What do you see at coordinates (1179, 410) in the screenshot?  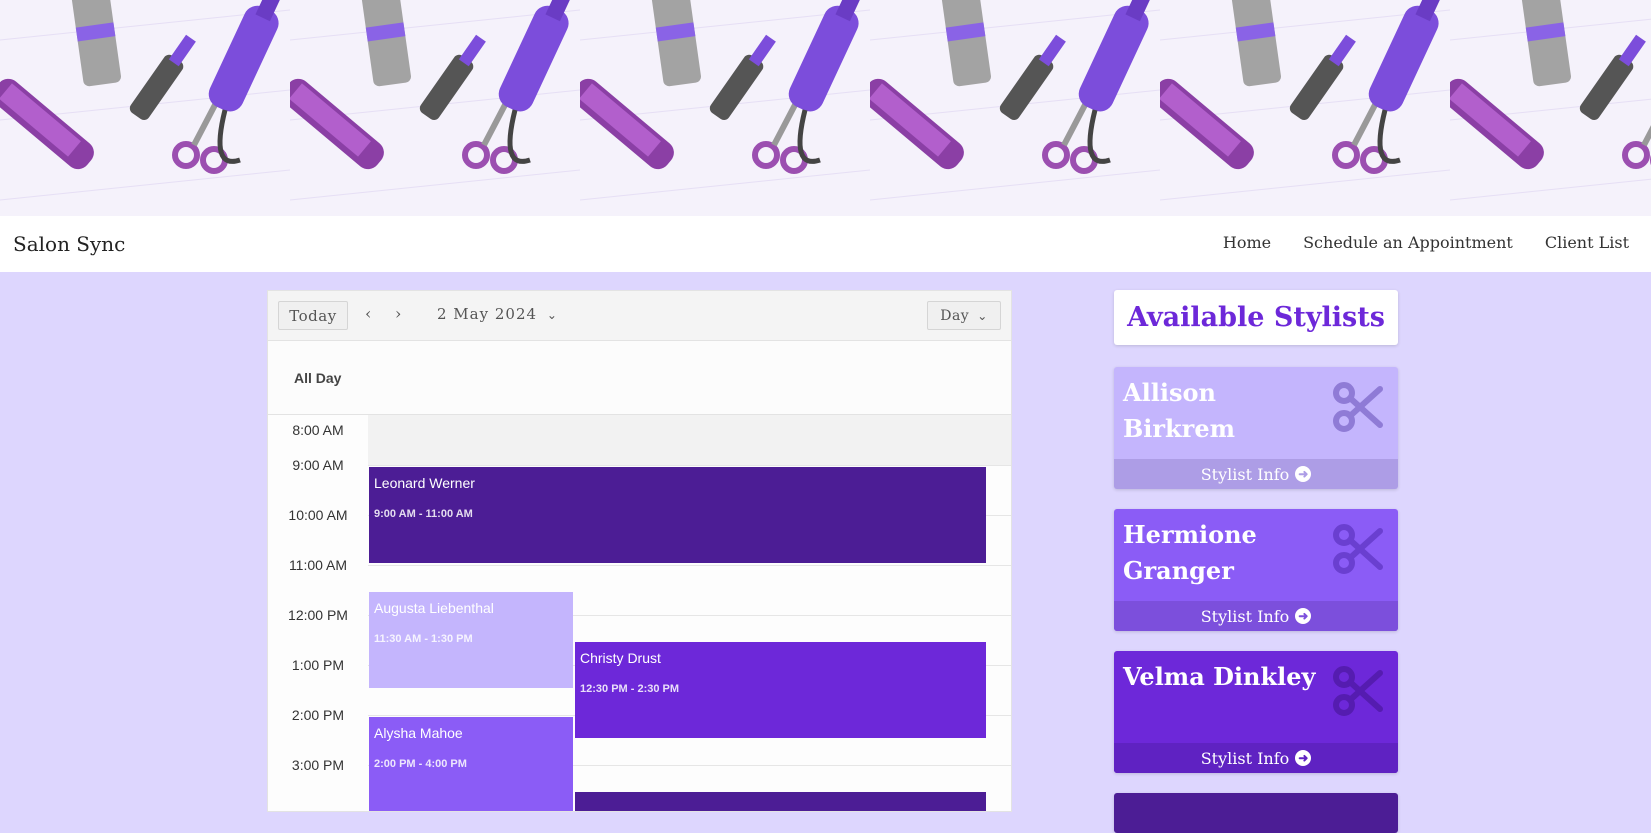 I see `stylist-name: Allison Birkrem` at bounding box center [1179, 410].